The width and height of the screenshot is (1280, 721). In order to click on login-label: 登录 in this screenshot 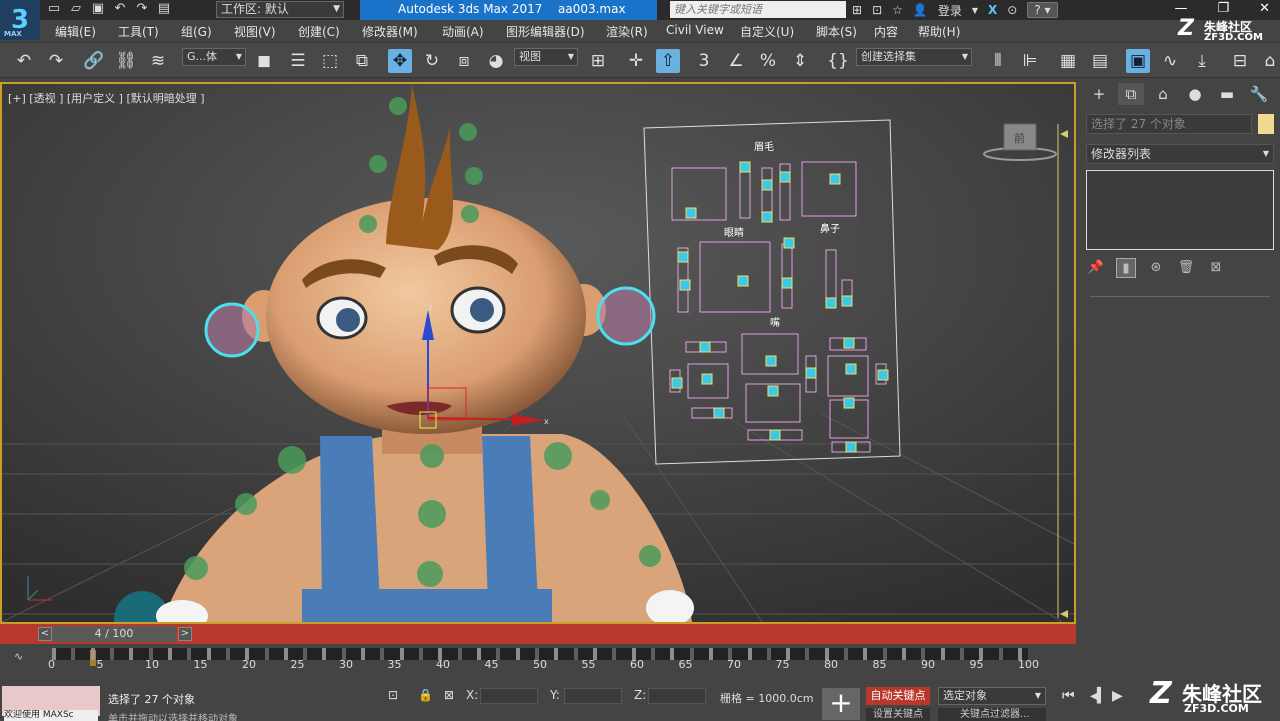, I will do `click(950, 10)`.